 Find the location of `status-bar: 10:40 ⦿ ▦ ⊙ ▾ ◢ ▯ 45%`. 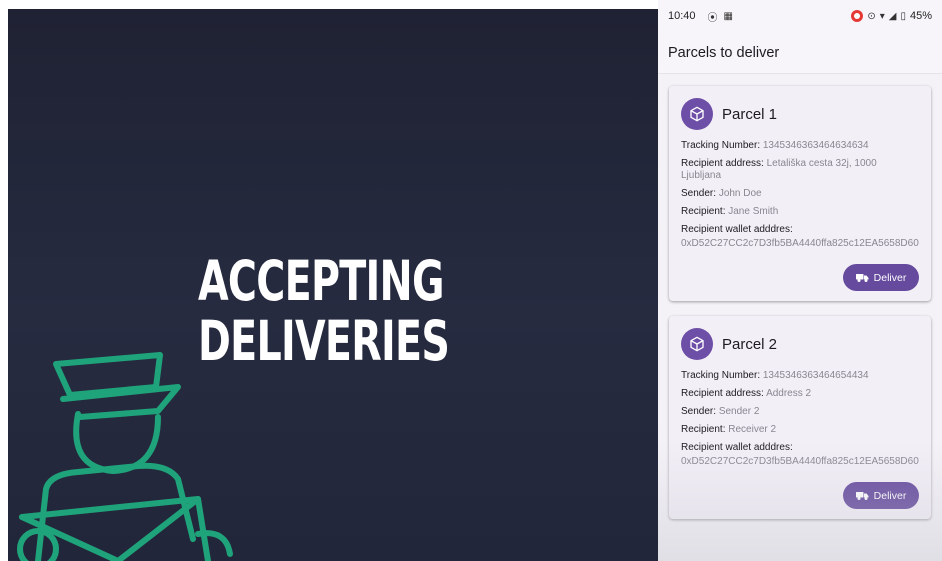

status-bar: 10:40 ⦿ ▦ ⊙ ▾ ◢ ▯ 45% is located at coordinates (800, 16).